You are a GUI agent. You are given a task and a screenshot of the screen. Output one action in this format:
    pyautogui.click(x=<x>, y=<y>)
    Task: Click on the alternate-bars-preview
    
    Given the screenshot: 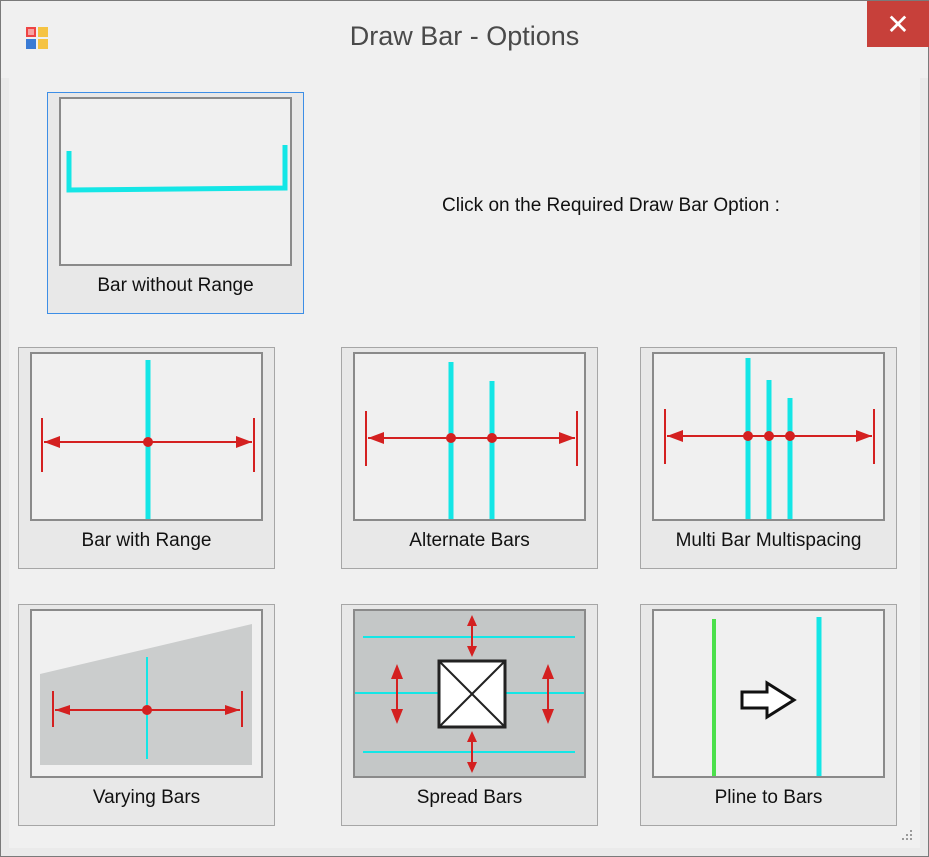 What is the action you would take?
    pyautogui.click(x=469, y=436)
    